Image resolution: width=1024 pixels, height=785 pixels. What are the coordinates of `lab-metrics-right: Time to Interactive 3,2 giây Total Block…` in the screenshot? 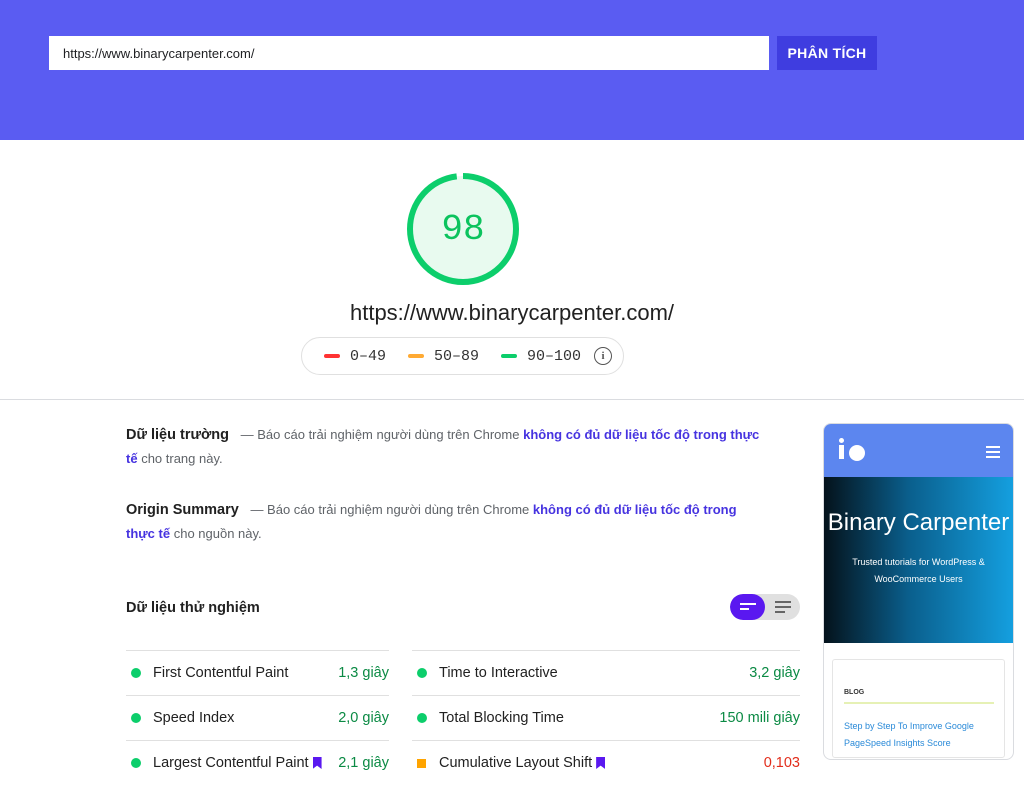 It's located at (606, 717).